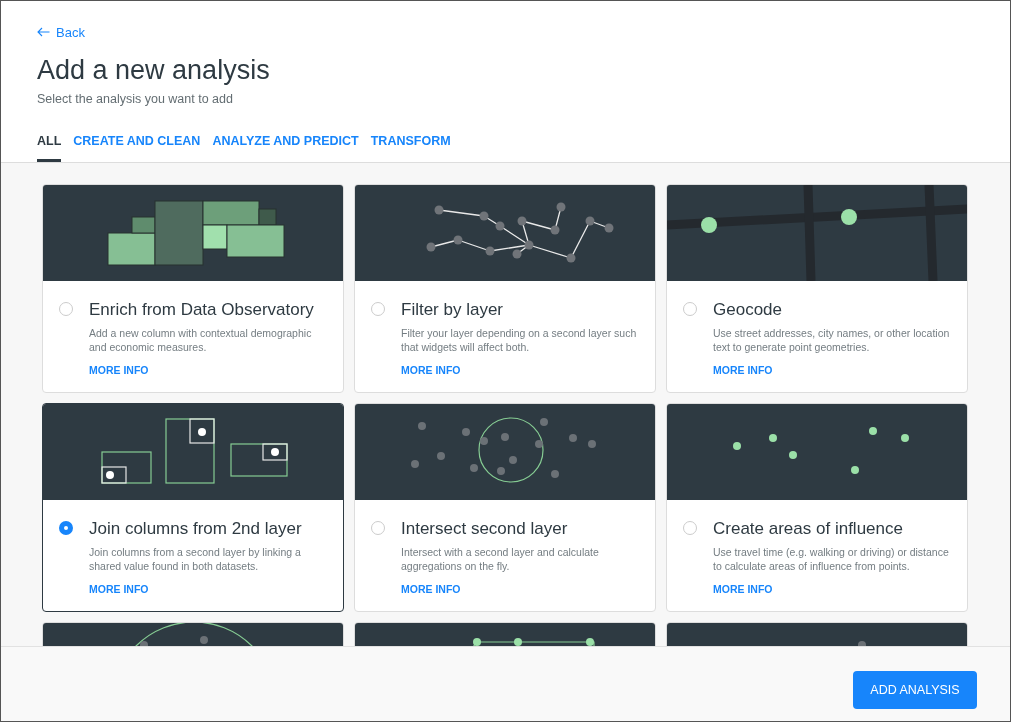 The image size is (1011, 722). Describe the element at coordinates (453, 310) in the screenshot. I see `card-title: Filter by layer` at that location.